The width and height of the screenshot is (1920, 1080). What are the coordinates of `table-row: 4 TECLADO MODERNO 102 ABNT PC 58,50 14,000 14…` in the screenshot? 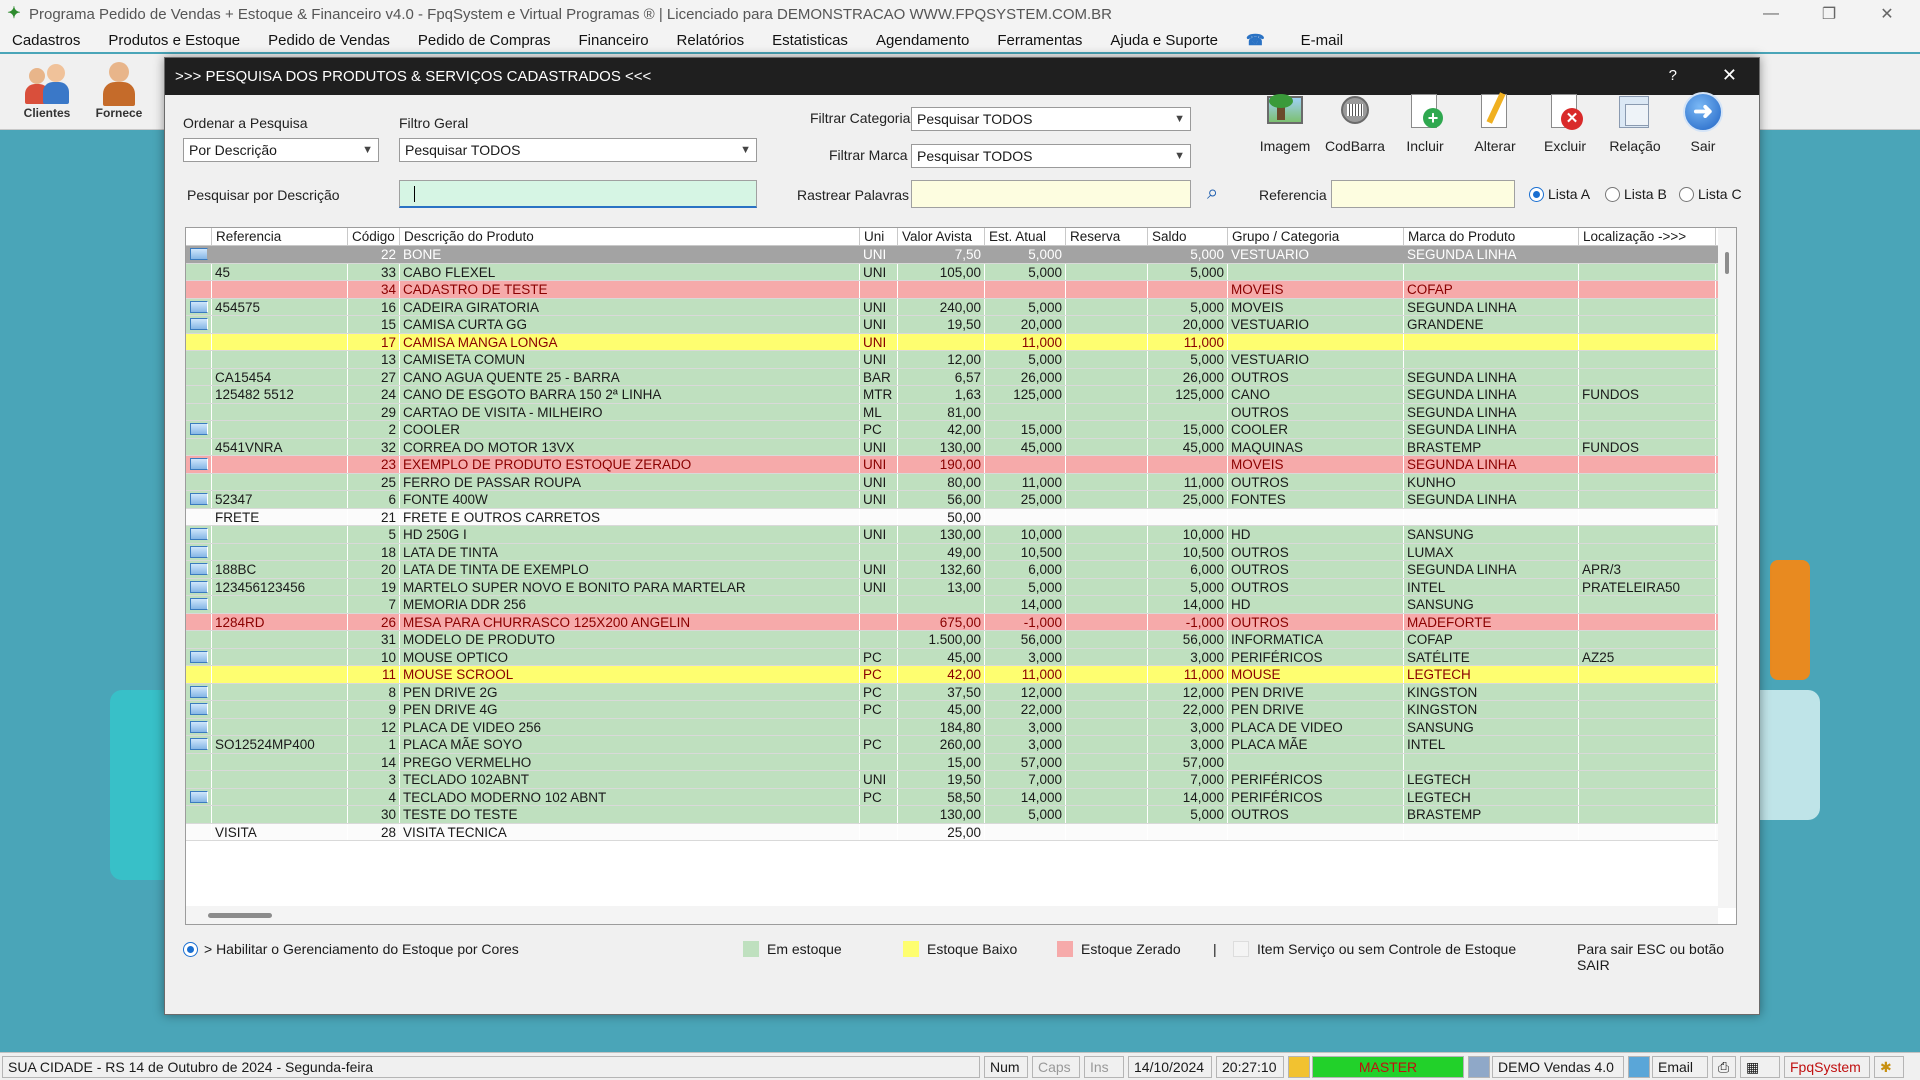 It's located at (952, 797).